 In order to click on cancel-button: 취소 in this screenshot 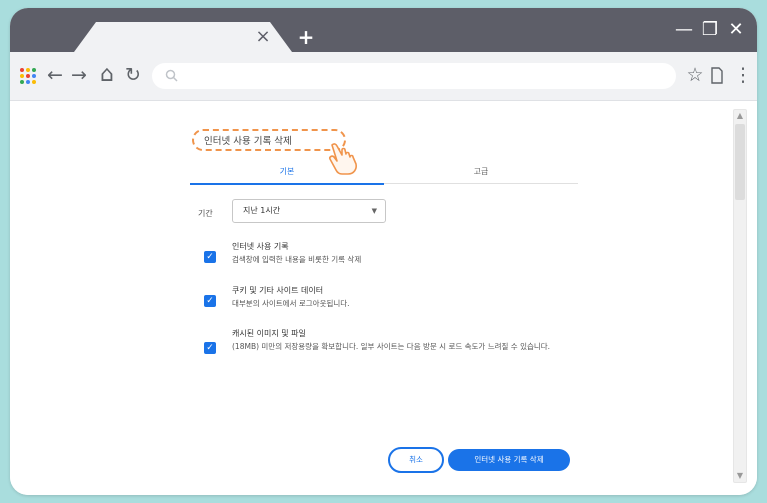, I will do `click(416, 460)`.